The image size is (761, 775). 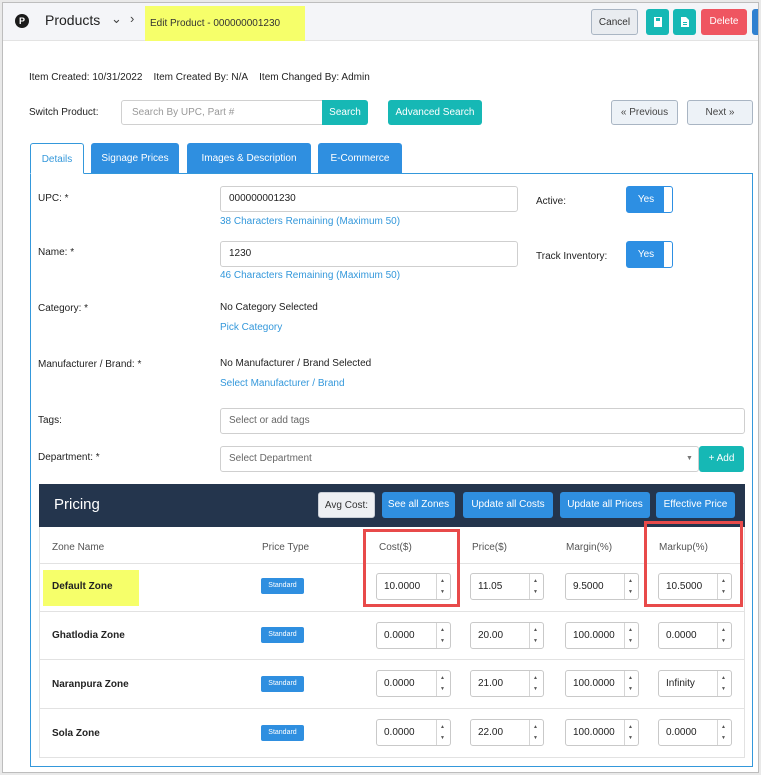 What do you see at coordinates (657, 22) in the screenshot?
I see `save-icon` at bounding box center [657, 22].